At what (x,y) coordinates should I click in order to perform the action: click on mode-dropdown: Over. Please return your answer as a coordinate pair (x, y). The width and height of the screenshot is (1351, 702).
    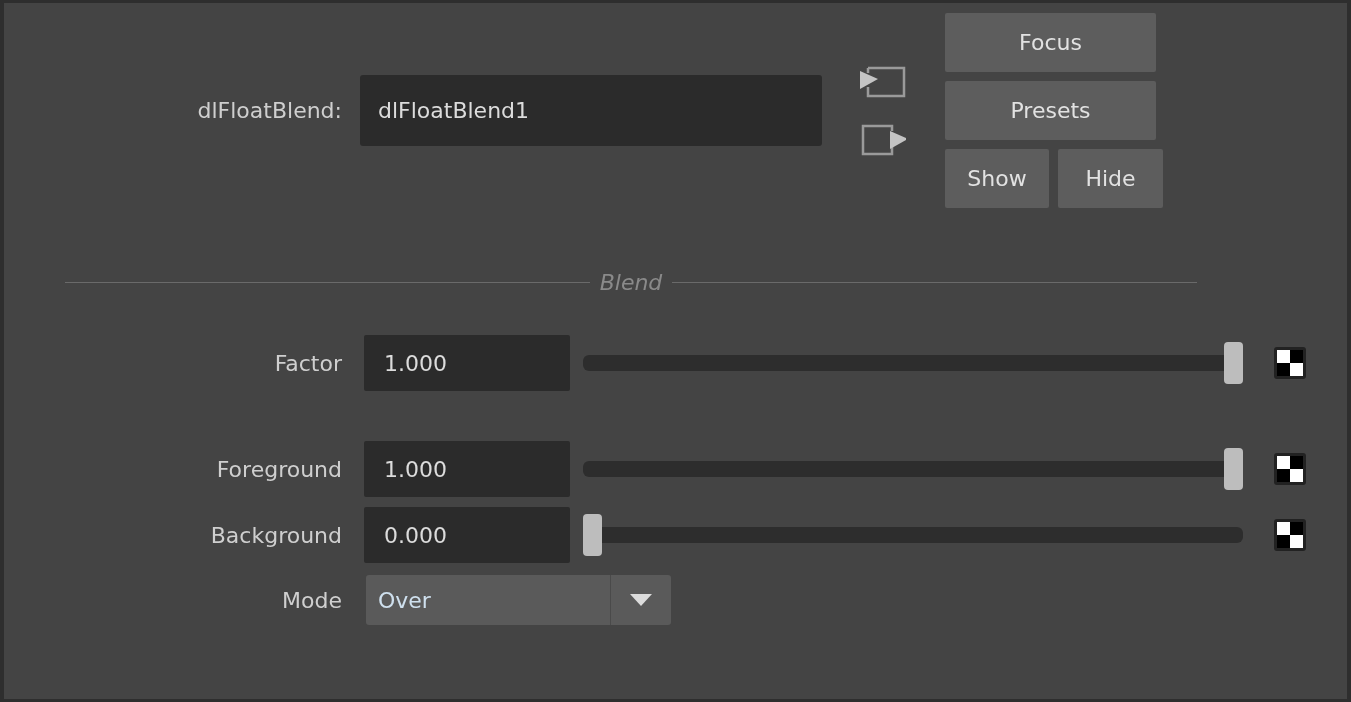
    Looking at the image, I should click on (518, 600).